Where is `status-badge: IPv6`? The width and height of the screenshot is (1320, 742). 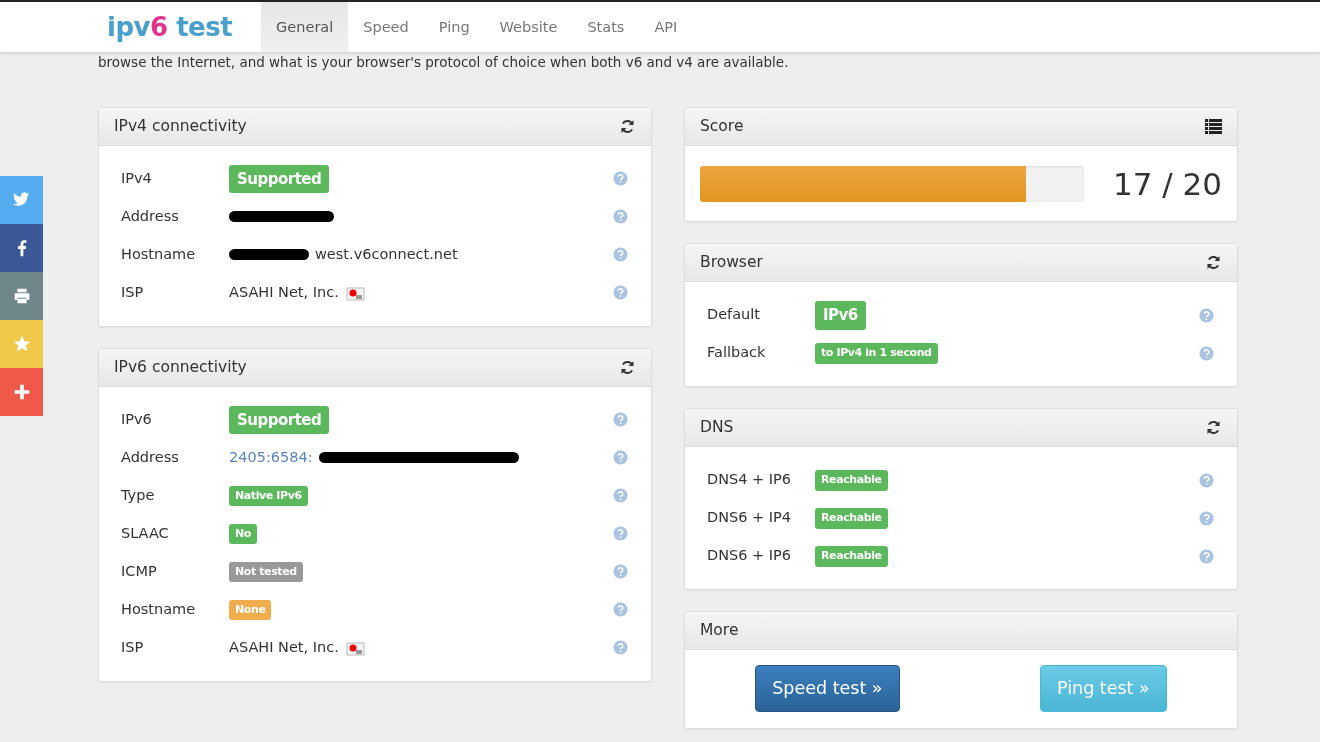
status-badge: IPv6 is located at coordinates (840, 315).